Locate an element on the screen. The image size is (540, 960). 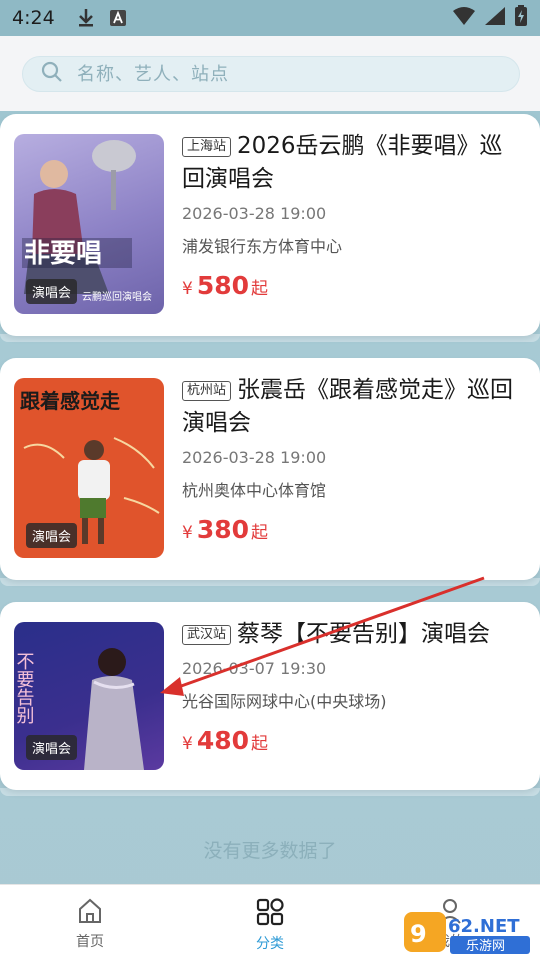
station-badge: 武汉站 is located at coordinates (207, 635).